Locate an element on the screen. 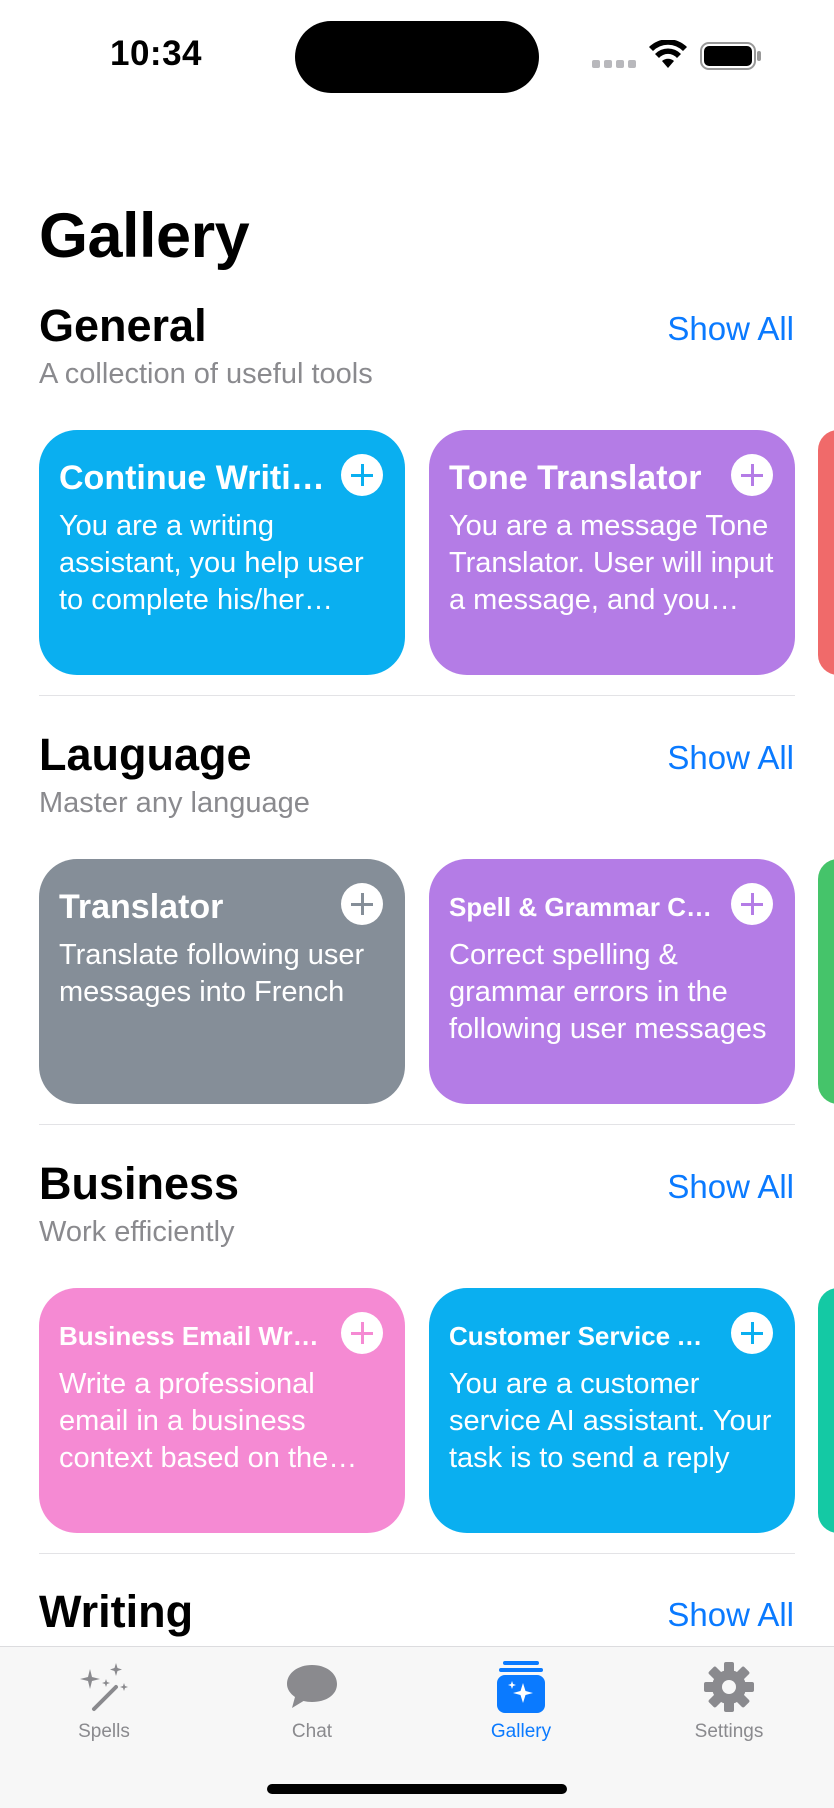 The height and width of the screenshot is (1808, 834). section-title: Business is located at coordinates (139, 1183).